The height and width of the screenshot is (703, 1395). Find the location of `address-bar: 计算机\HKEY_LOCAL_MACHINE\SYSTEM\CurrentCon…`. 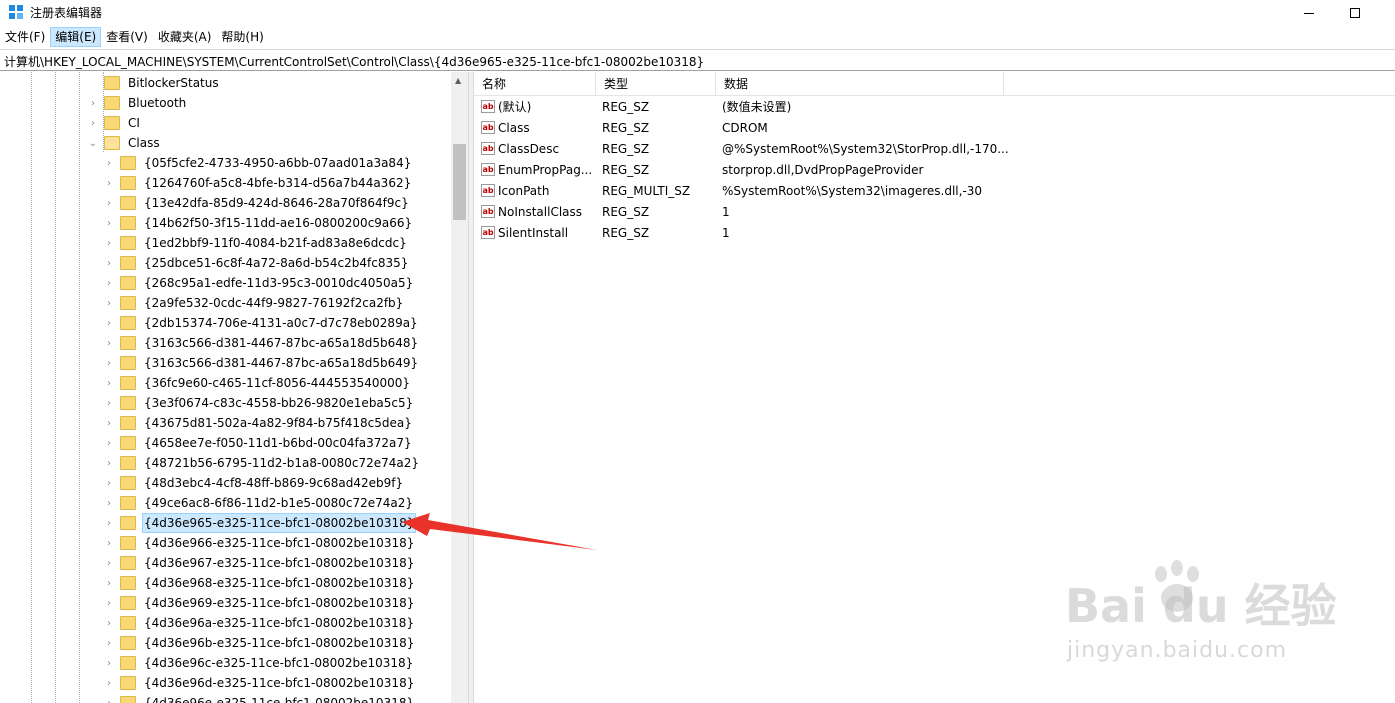

address-bar: 计算机\HKEY_LOCAL_MACHINE\SYSTEM\CurrentCon… is located at coordinates (697, 60).